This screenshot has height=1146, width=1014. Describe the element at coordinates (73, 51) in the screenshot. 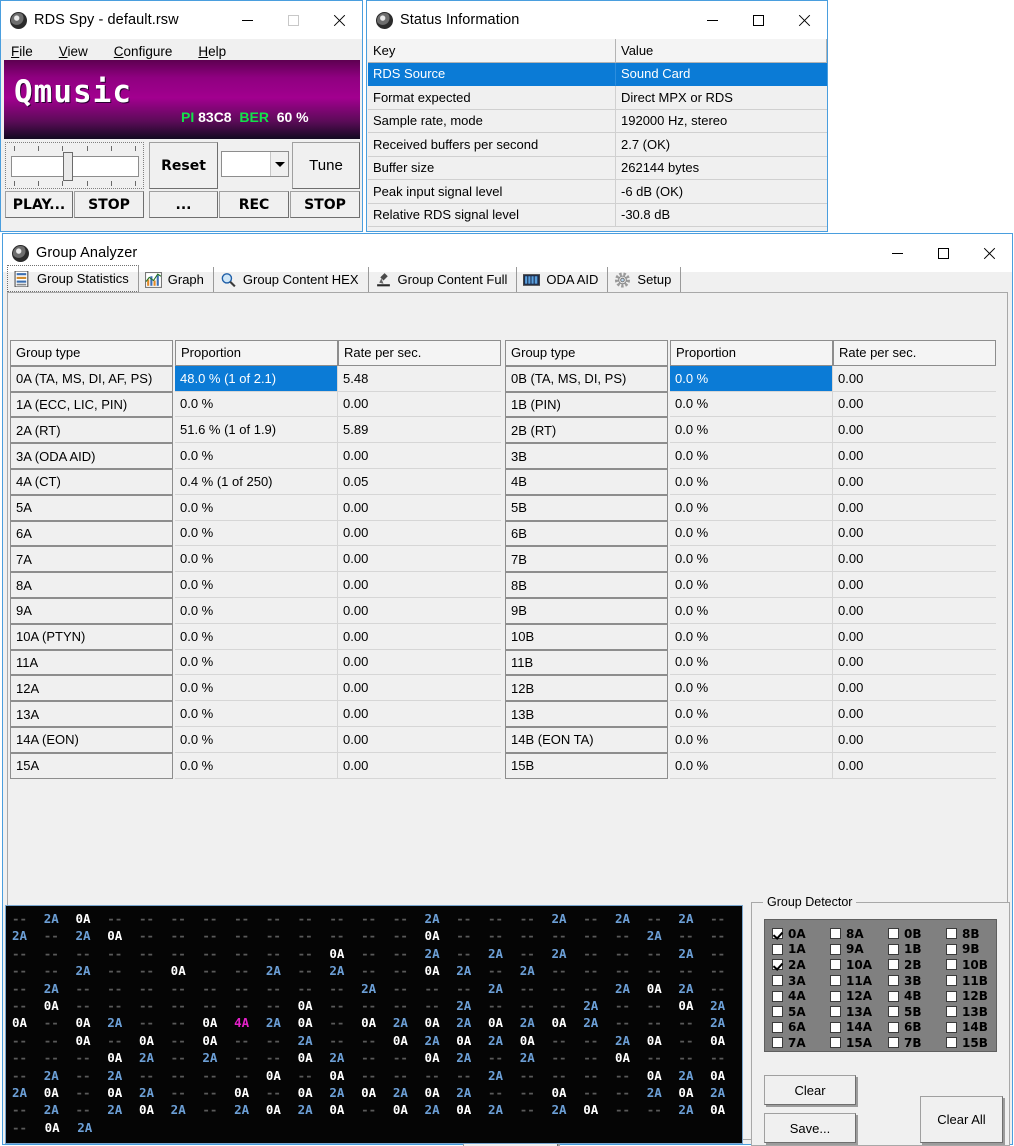

I see `menu-view: View` at that location.